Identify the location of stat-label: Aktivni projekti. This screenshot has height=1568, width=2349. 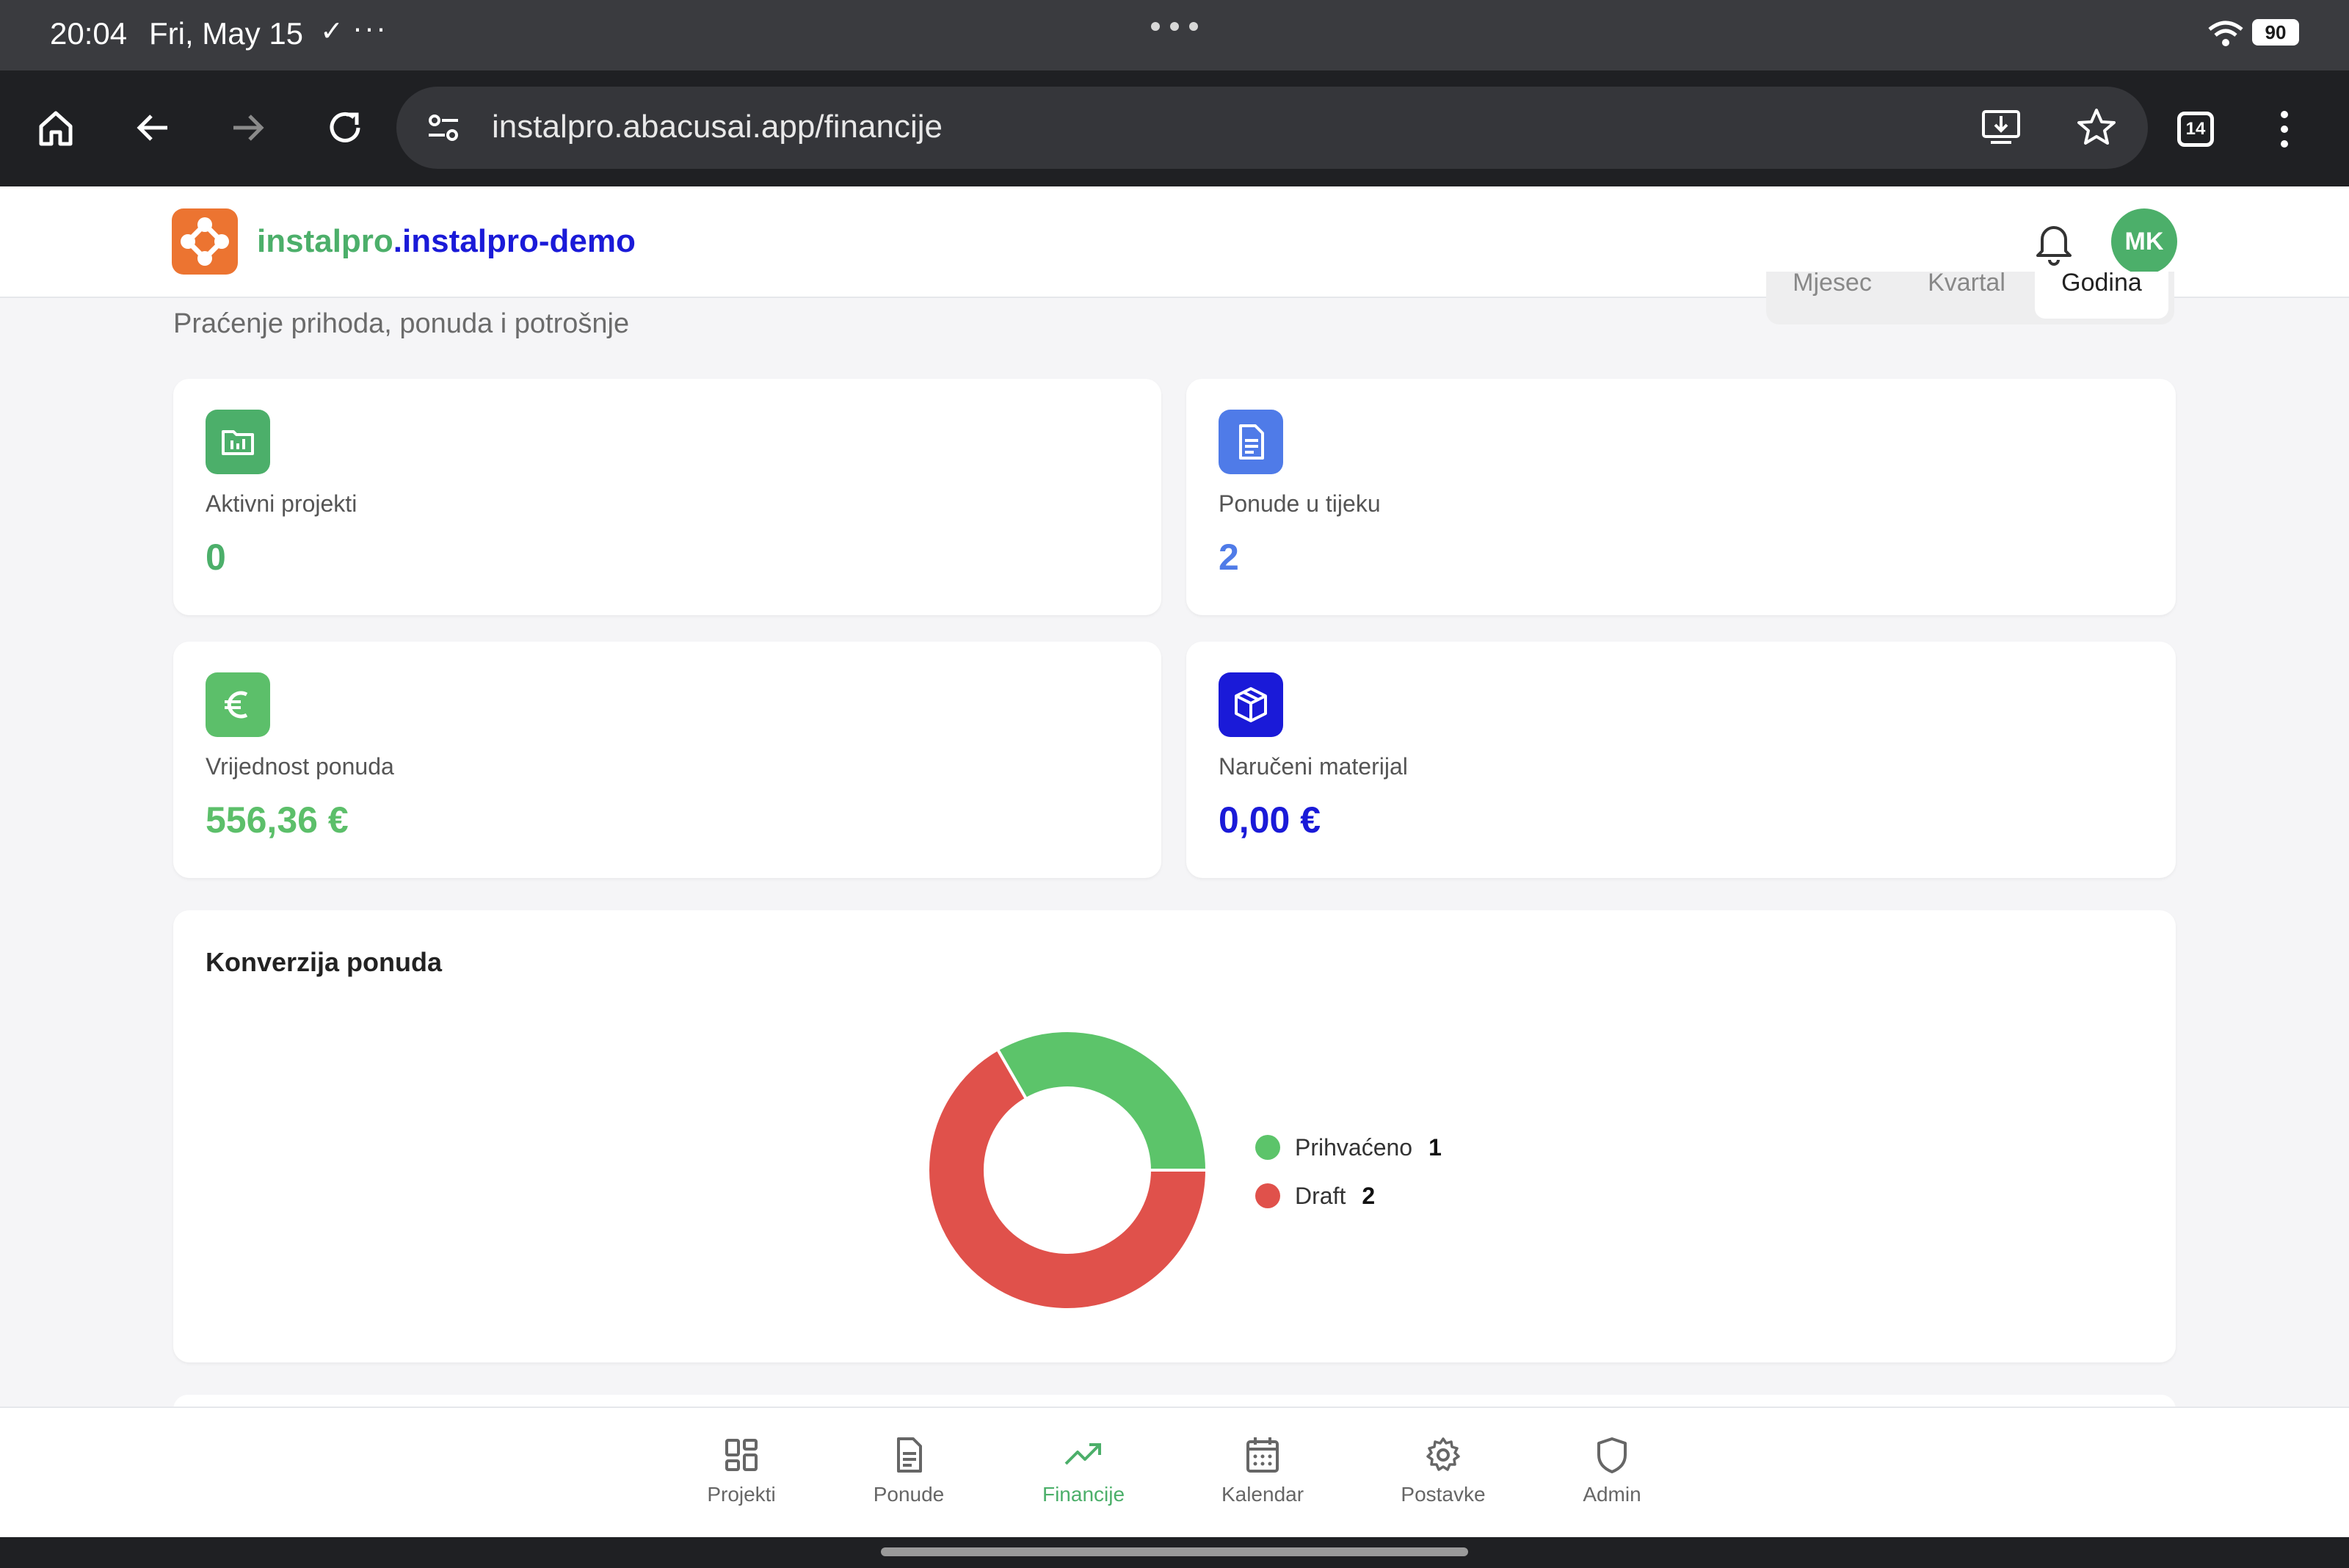
(281, 504).